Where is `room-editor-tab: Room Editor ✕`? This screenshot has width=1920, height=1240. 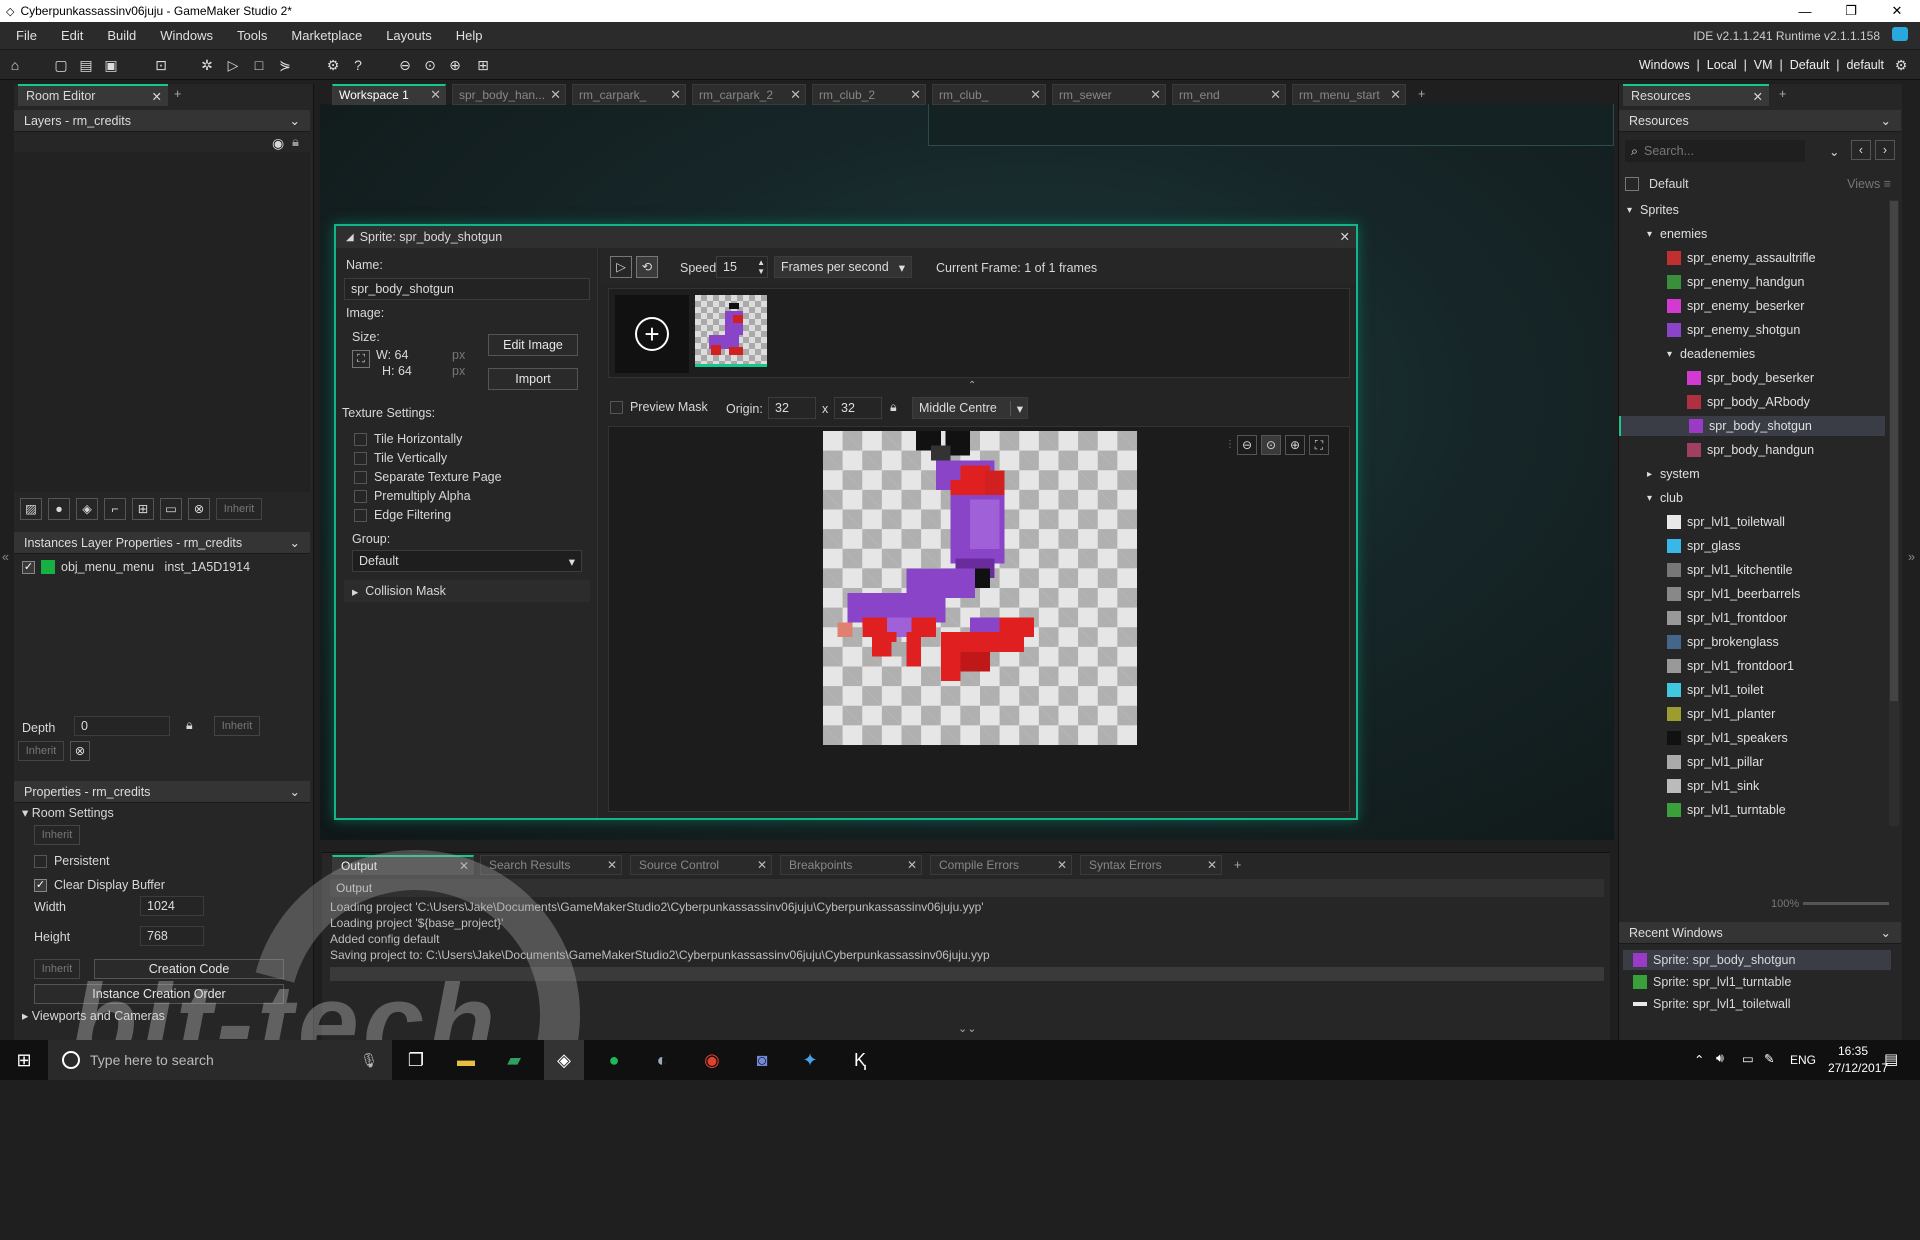
room-editor-tab: Room Editor ✕ is located at coordinates (93, 95).